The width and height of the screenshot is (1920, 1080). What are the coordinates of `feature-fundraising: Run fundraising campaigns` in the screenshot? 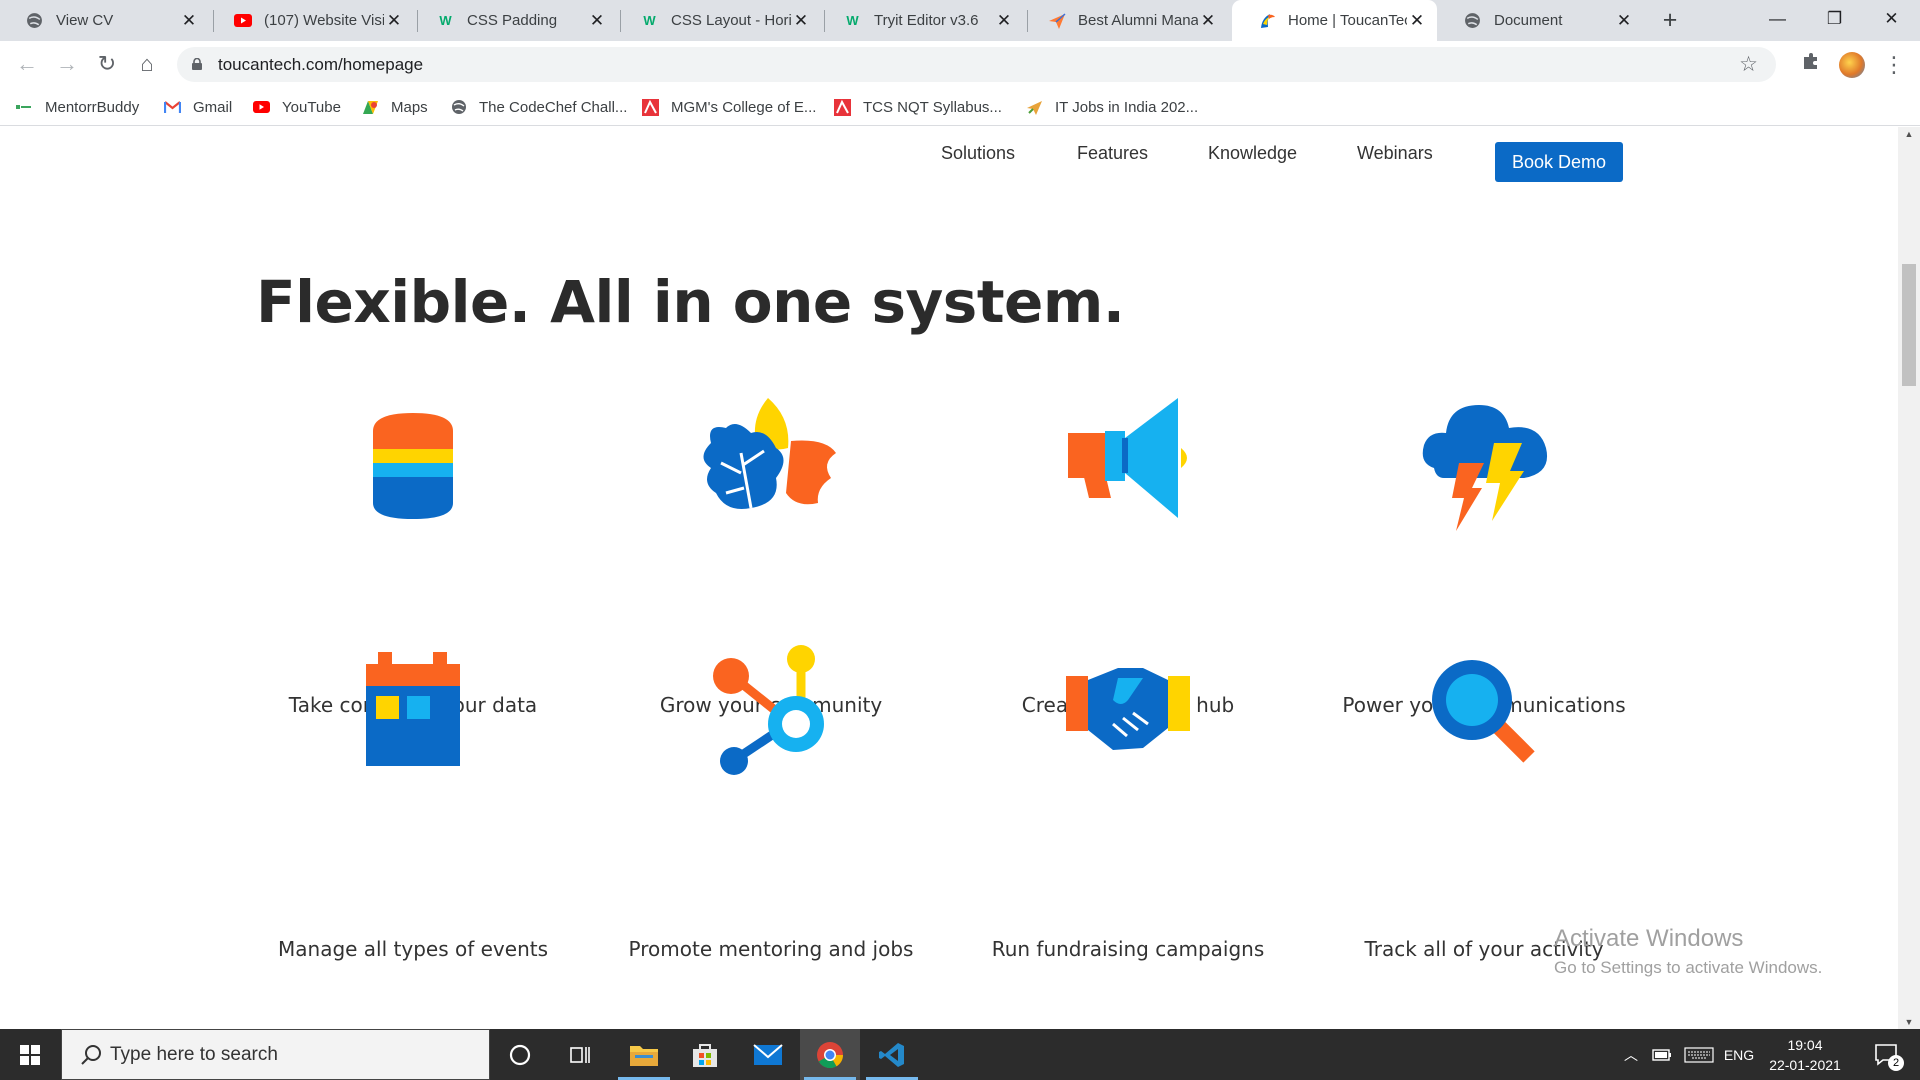 It's located at (1128, 809).